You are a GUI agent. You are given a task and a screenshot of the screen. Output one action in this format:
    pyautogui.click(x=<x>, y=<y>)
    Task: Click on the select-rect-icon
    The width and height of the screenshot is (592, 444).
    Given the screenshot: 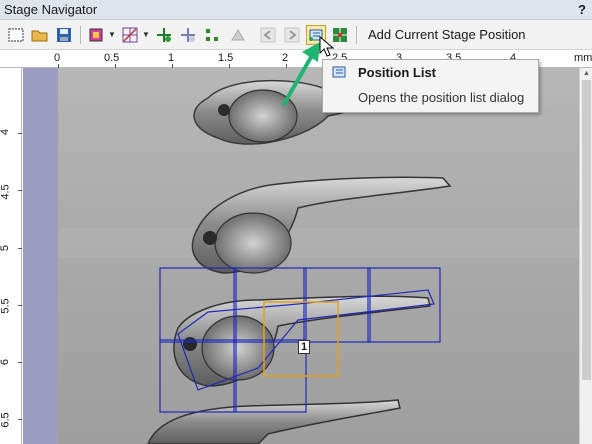 What is the action you would take?
    pyautogui.click(x=16, y=35)
    